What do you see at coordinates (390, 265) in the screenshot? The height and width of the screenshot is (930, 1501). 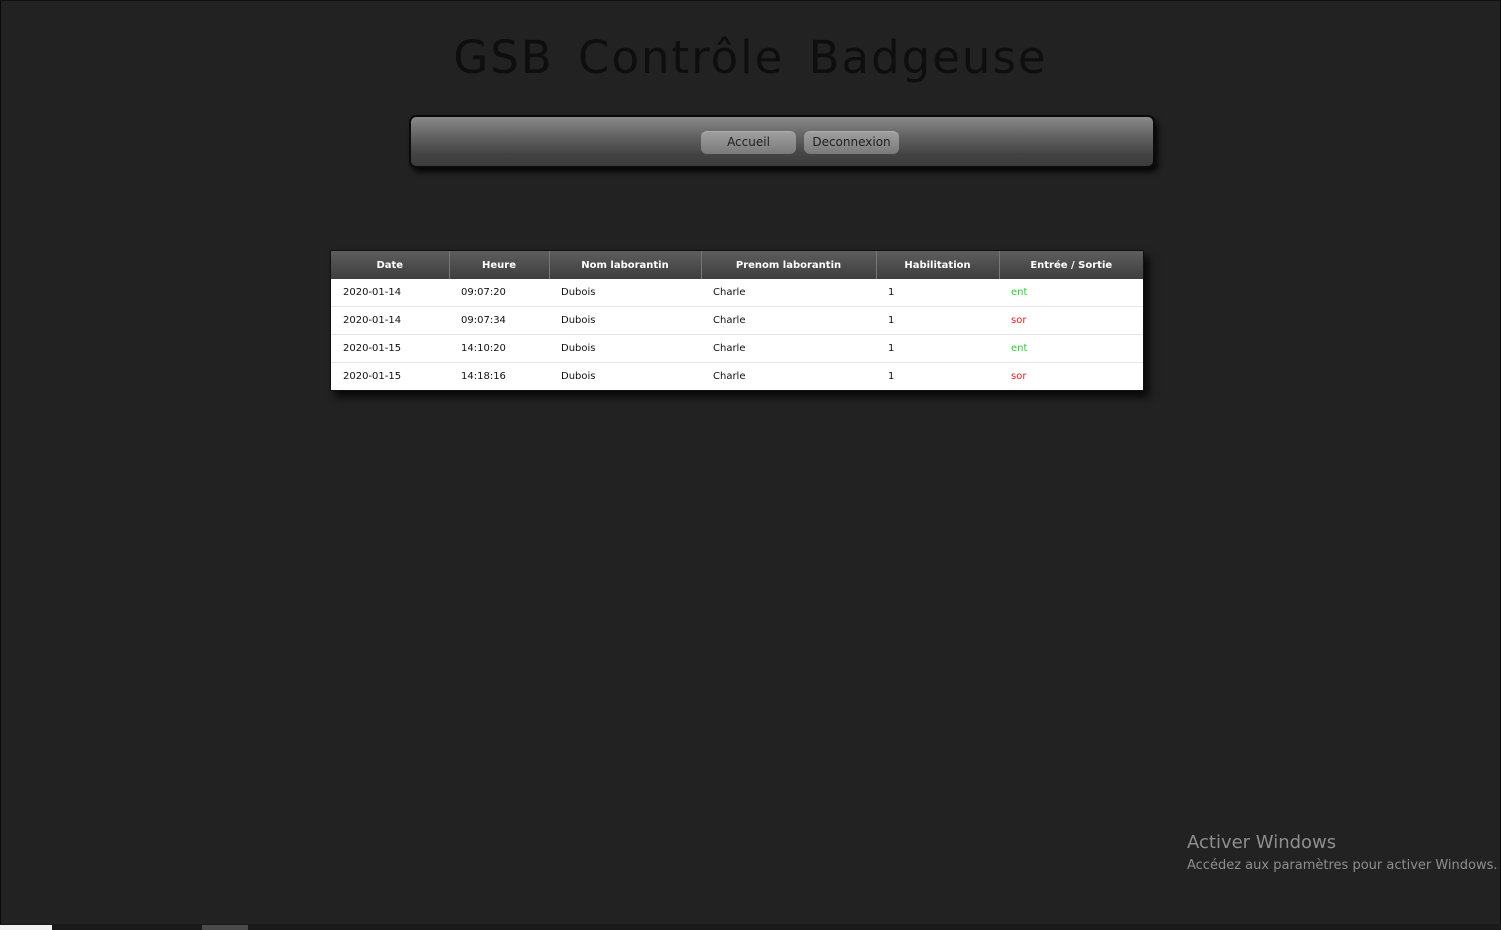 I see `column-header-date: Date` at bounding box center [390, 265].